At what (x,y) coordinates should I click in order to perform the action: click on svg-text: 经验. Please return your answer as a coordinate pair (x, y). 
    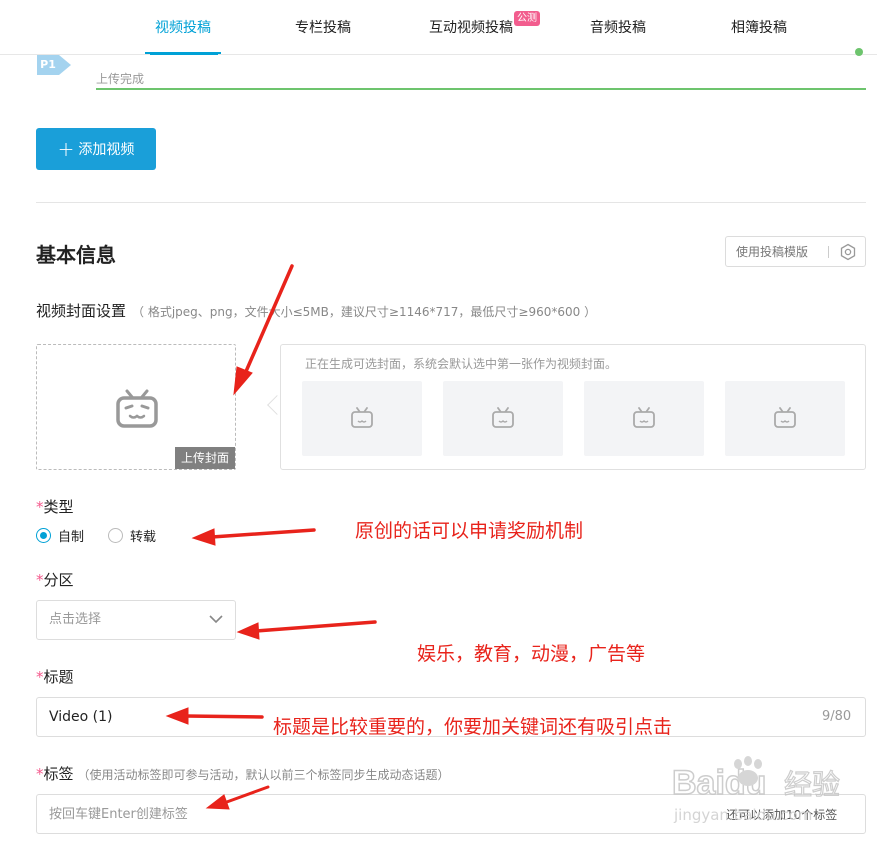
    Looking at the image, I should click on (812, 784).